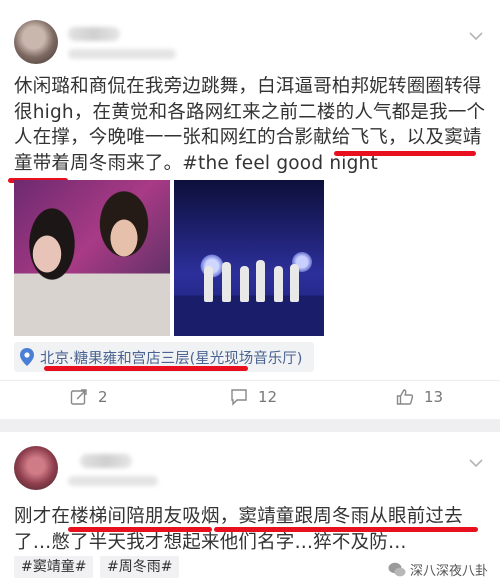  I want to click on like-button: 13, so click(419, 397).